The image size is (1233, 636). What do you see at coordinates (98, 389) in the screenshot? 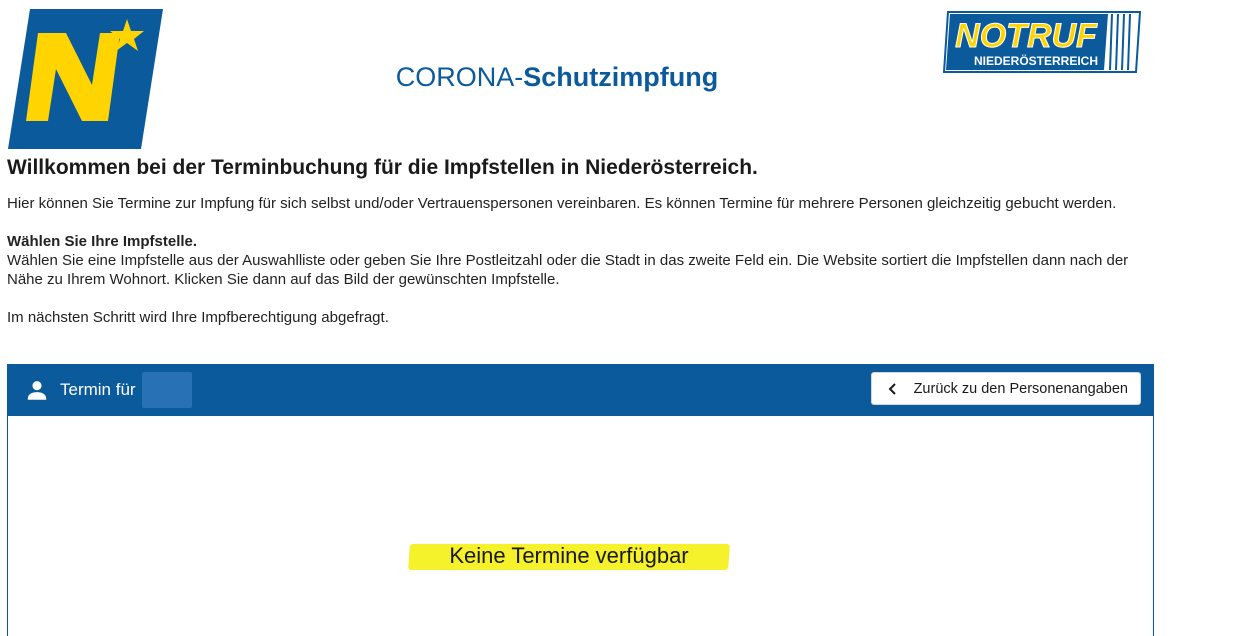
I see `panel-title: Termin für` at bounding box center [98, 389].